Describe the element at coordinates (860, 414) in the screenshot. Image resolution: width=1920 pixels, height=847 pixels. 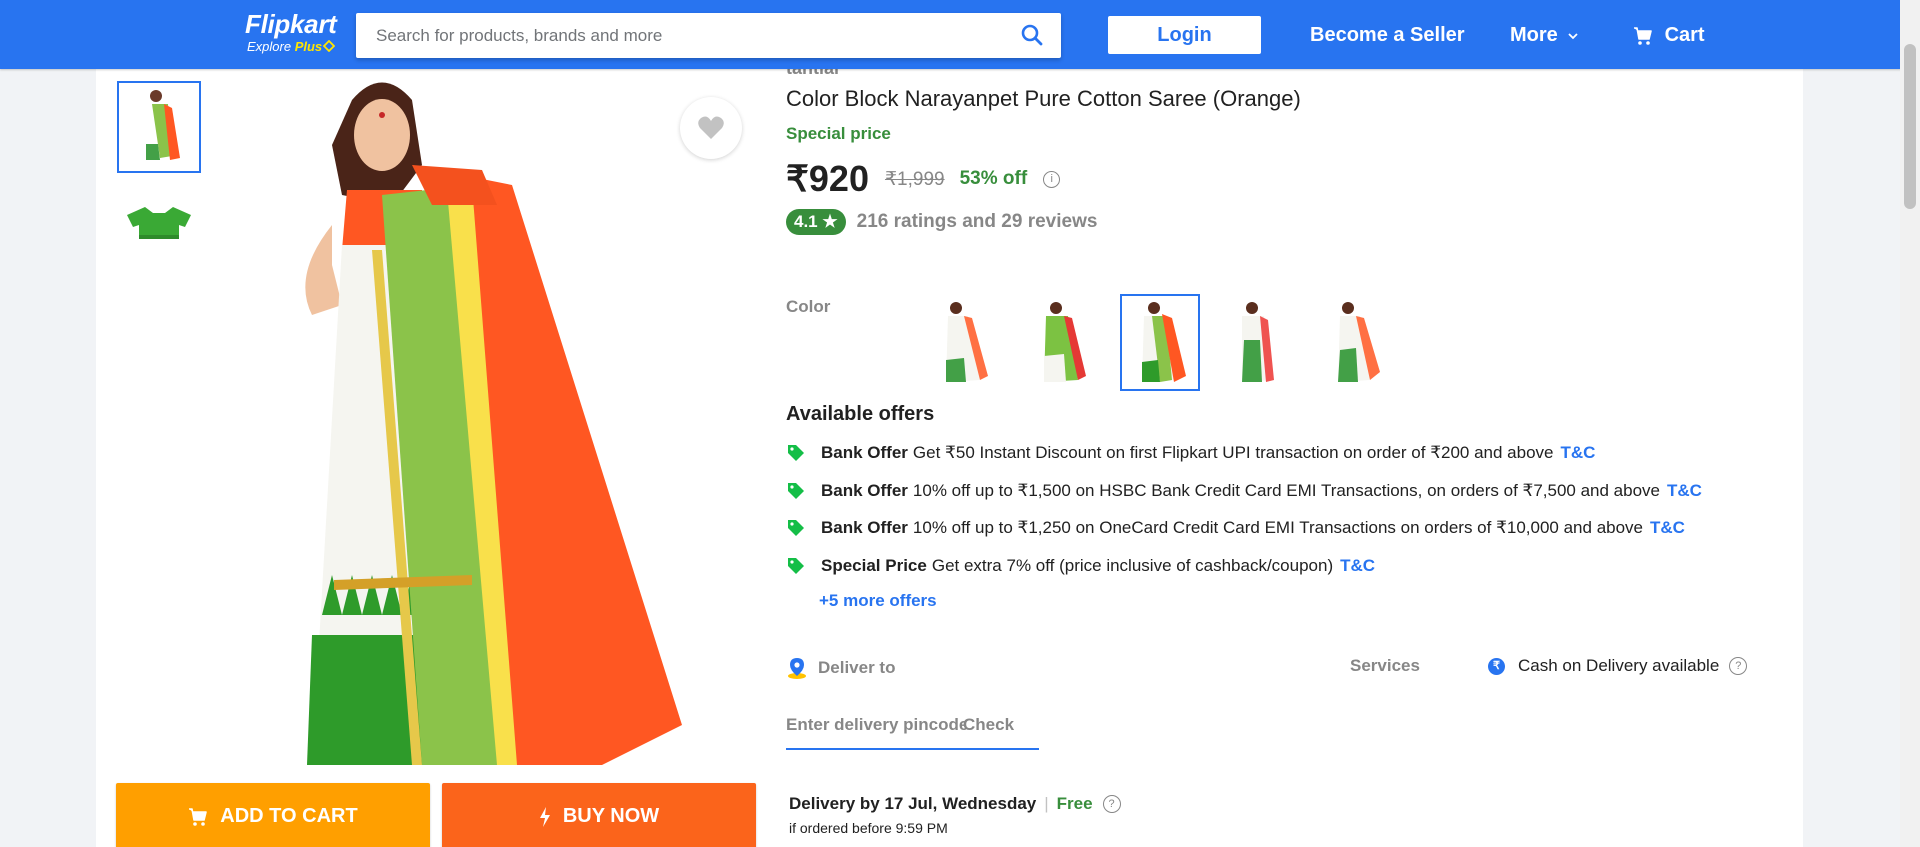
I see `available-offers-heading: Available offers` at that location.